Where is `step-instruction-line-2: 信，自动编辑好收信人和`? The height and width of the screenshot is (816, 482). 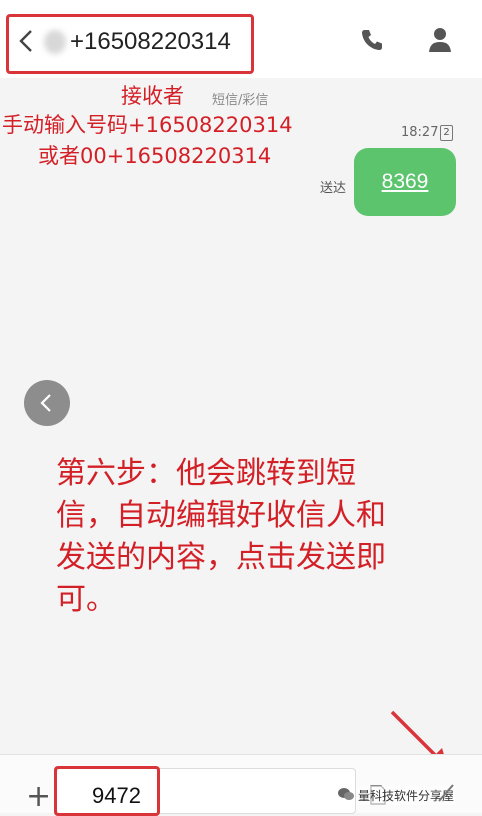 step-instruction-line-2: 信，自动编辑好收信人和 is located at coordinates (221, 515).